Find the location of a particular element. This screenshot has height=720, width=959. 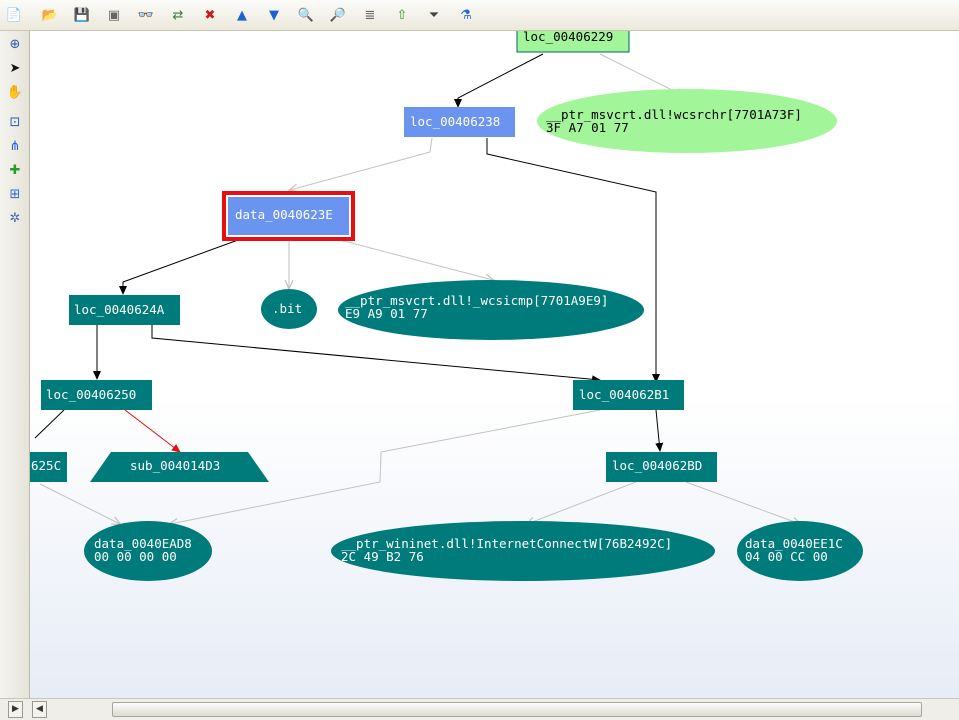

node-bytes: 00 00 00 00 is located at coordinates (135, 556).